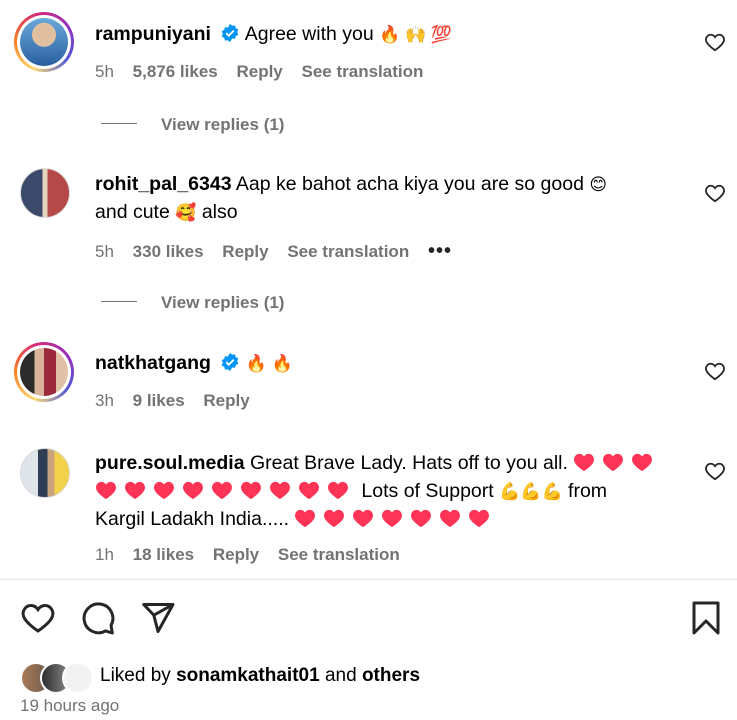 The height and width of the screenshot is (720, 737). Describe the element at coordinates (159, 400) in the screenshot. I see `comment-likes: 9 likes` at that location.